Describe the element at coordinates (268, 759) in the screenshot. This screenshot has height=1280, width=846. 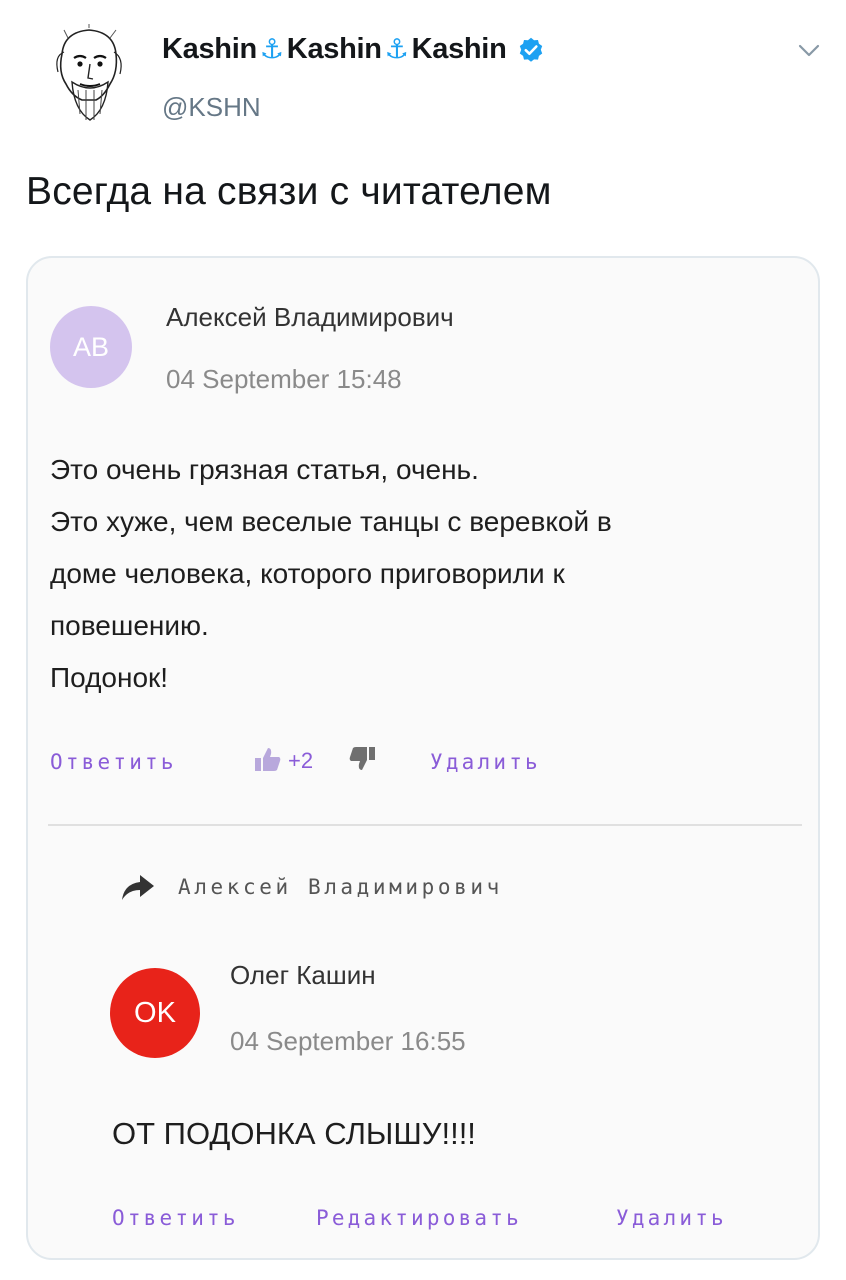
I see `thumbs-up-icon` at that location.